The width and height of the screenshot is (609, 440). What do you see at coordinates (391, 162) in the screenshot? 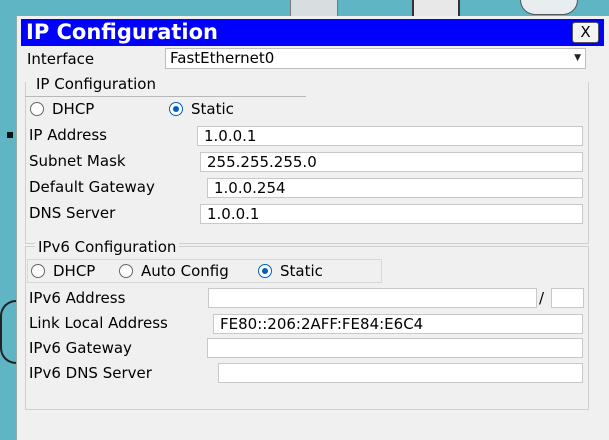
I see `subnet-mask-input: 255.255.255.0` at bounding box center [391, 162].